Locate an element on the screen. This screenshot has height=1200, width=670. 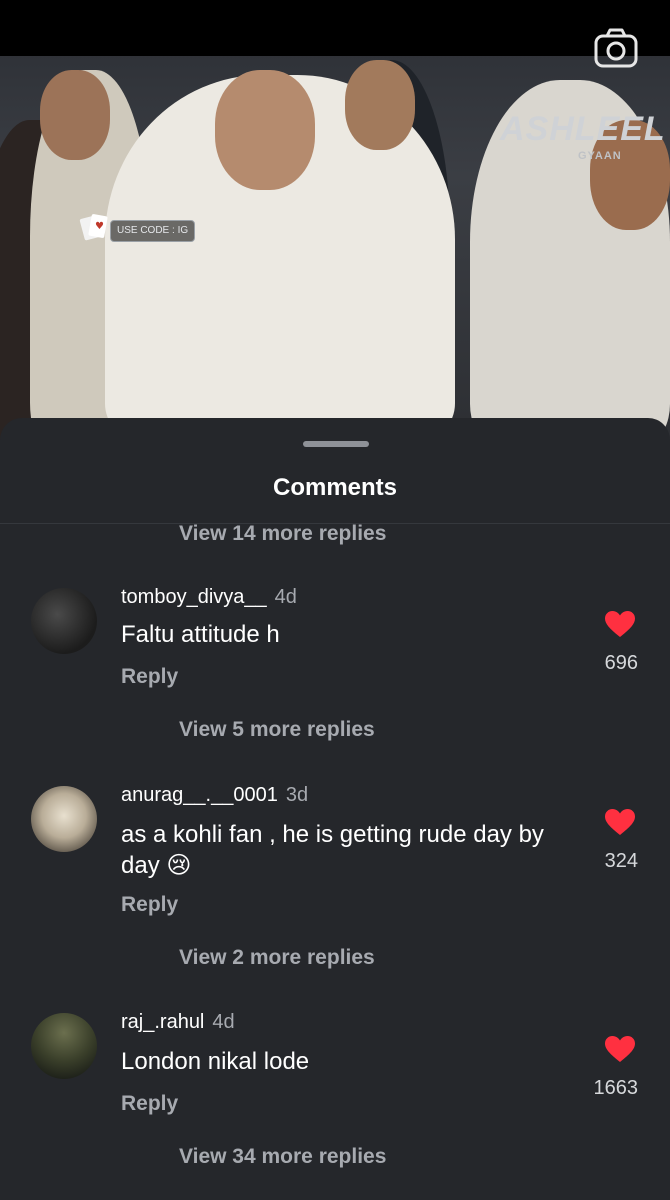
comment-meta: tomboy_divya__ 4d is located at coordinates (209, 597).